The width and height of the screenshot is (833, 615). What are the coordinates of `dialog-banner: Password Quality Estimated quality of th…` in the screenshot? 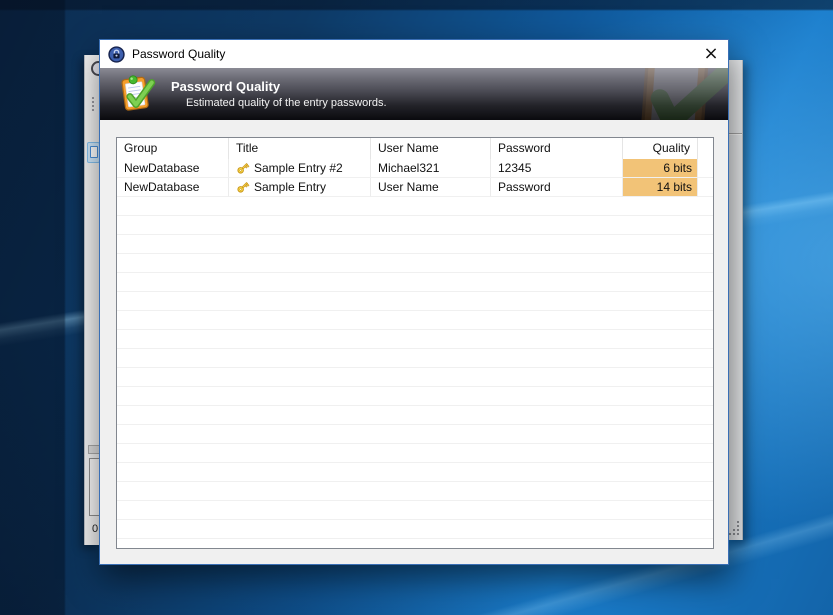 It's located at (414, 94).